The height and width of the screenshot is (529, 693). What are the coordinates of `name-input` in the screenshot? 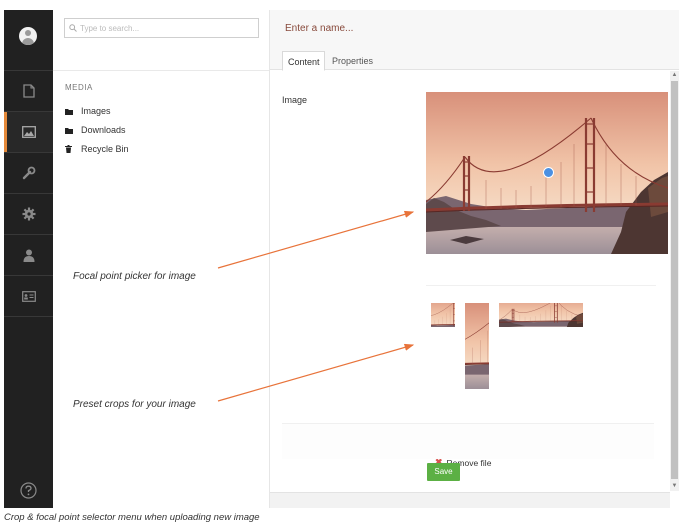 It's located at (410, 28).